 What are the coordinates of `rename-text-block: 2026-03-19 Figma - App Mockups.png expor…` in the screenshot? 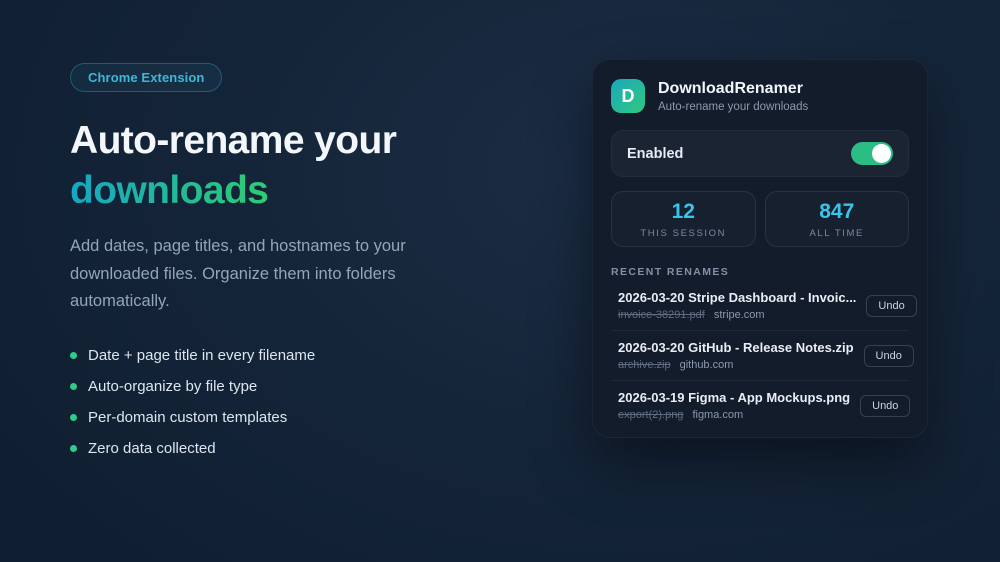 It's located at (734, 405).